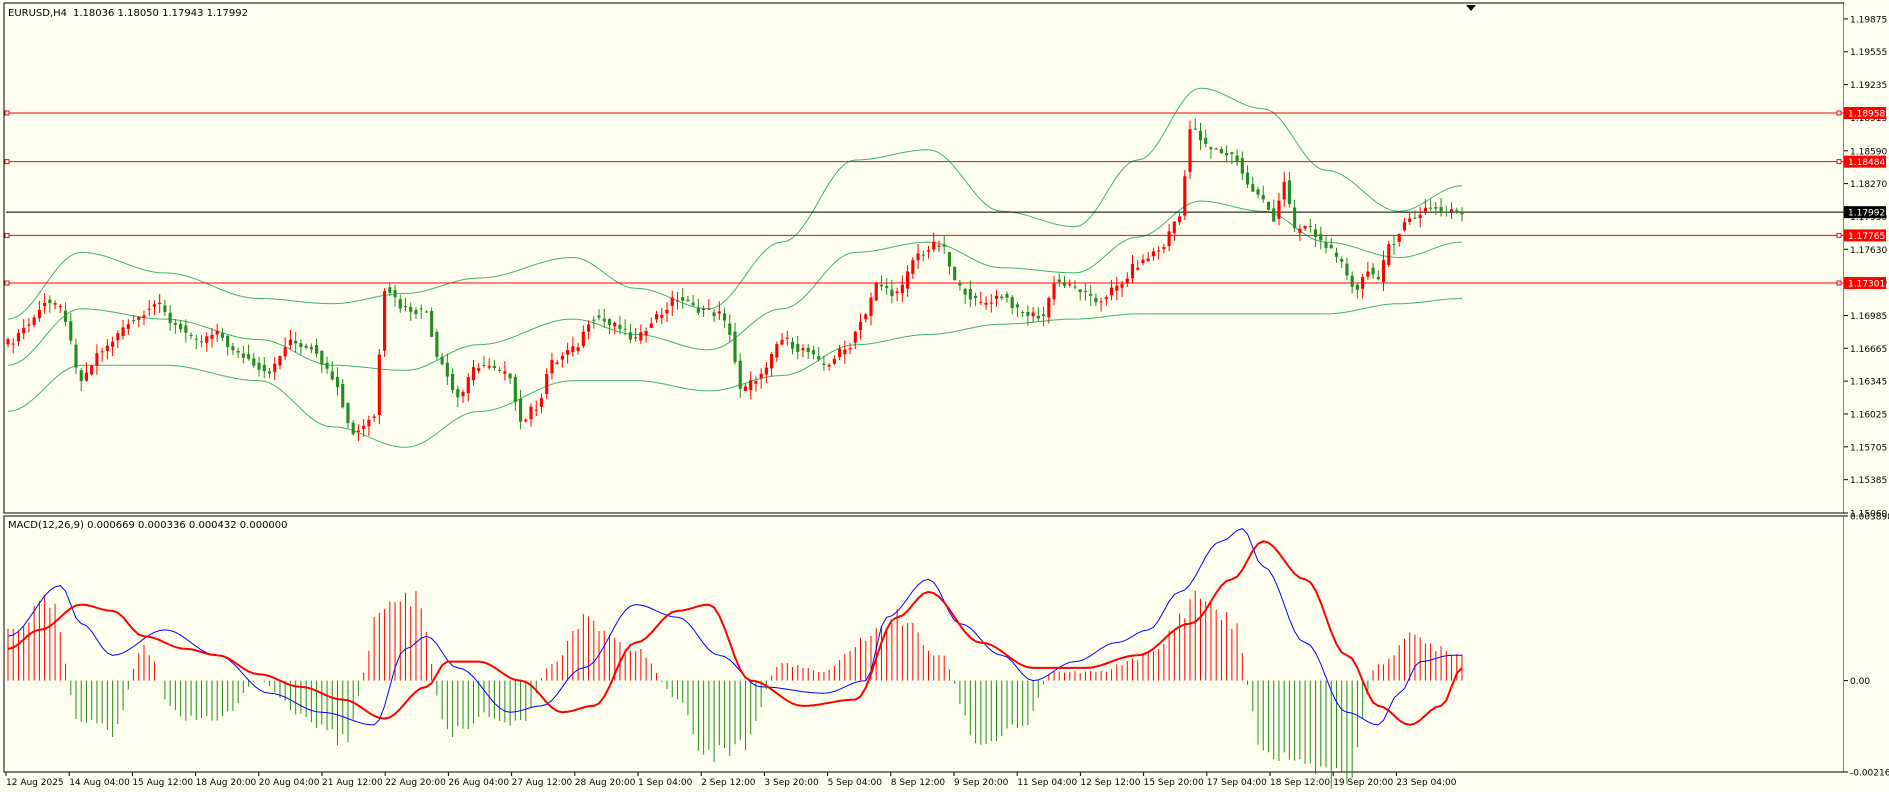  I want to click on time-tick-label: 15 Sep 20:00, so click(1174, 783).